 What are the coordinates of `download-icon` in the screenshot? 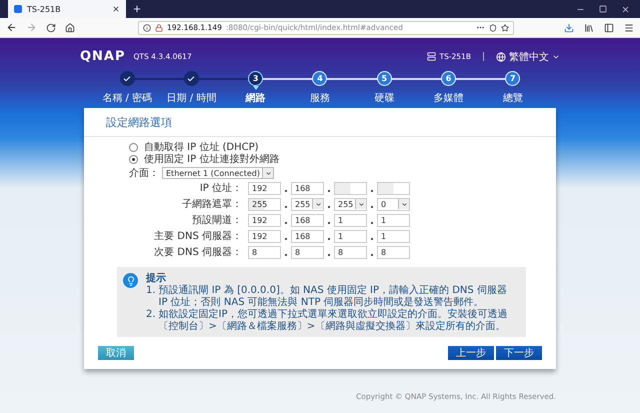 It's located at (569, 27).